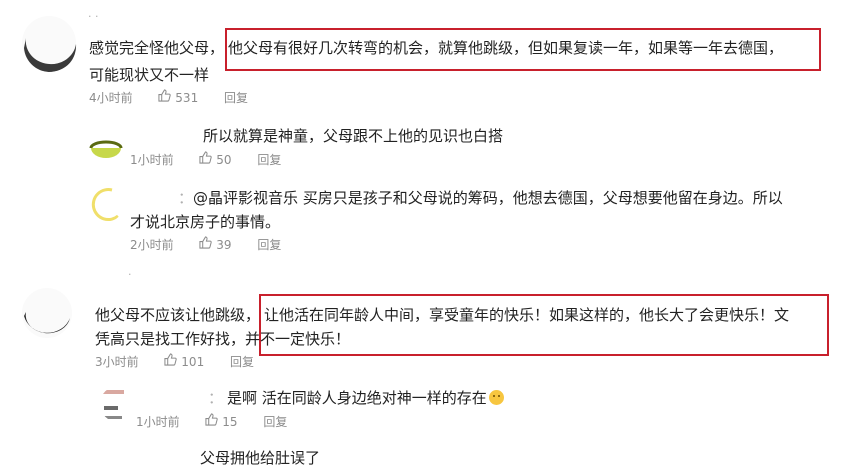  I want to click on like-button: 39, so click(215, 244).